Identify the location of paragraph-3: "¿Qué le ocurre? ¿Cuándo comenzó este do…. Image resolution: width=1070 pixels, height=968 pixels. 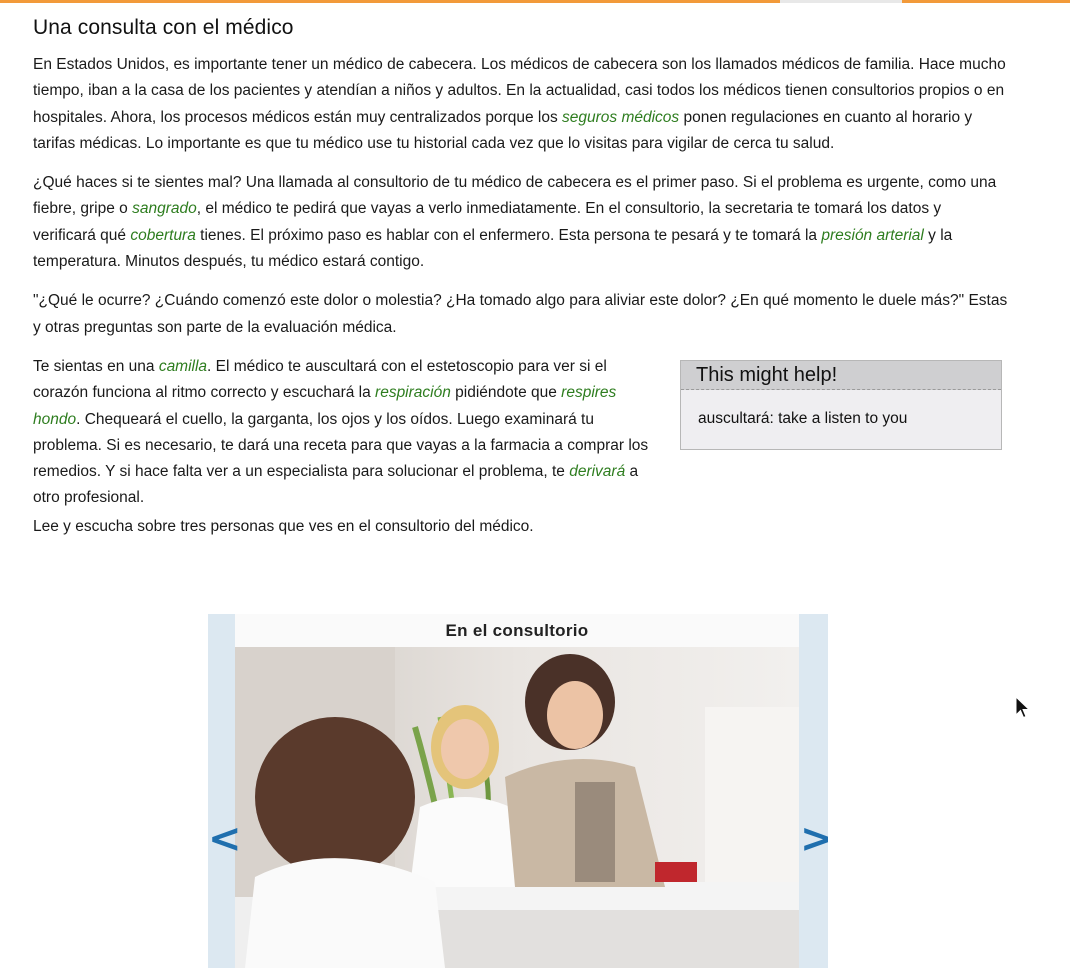
(520, 314).